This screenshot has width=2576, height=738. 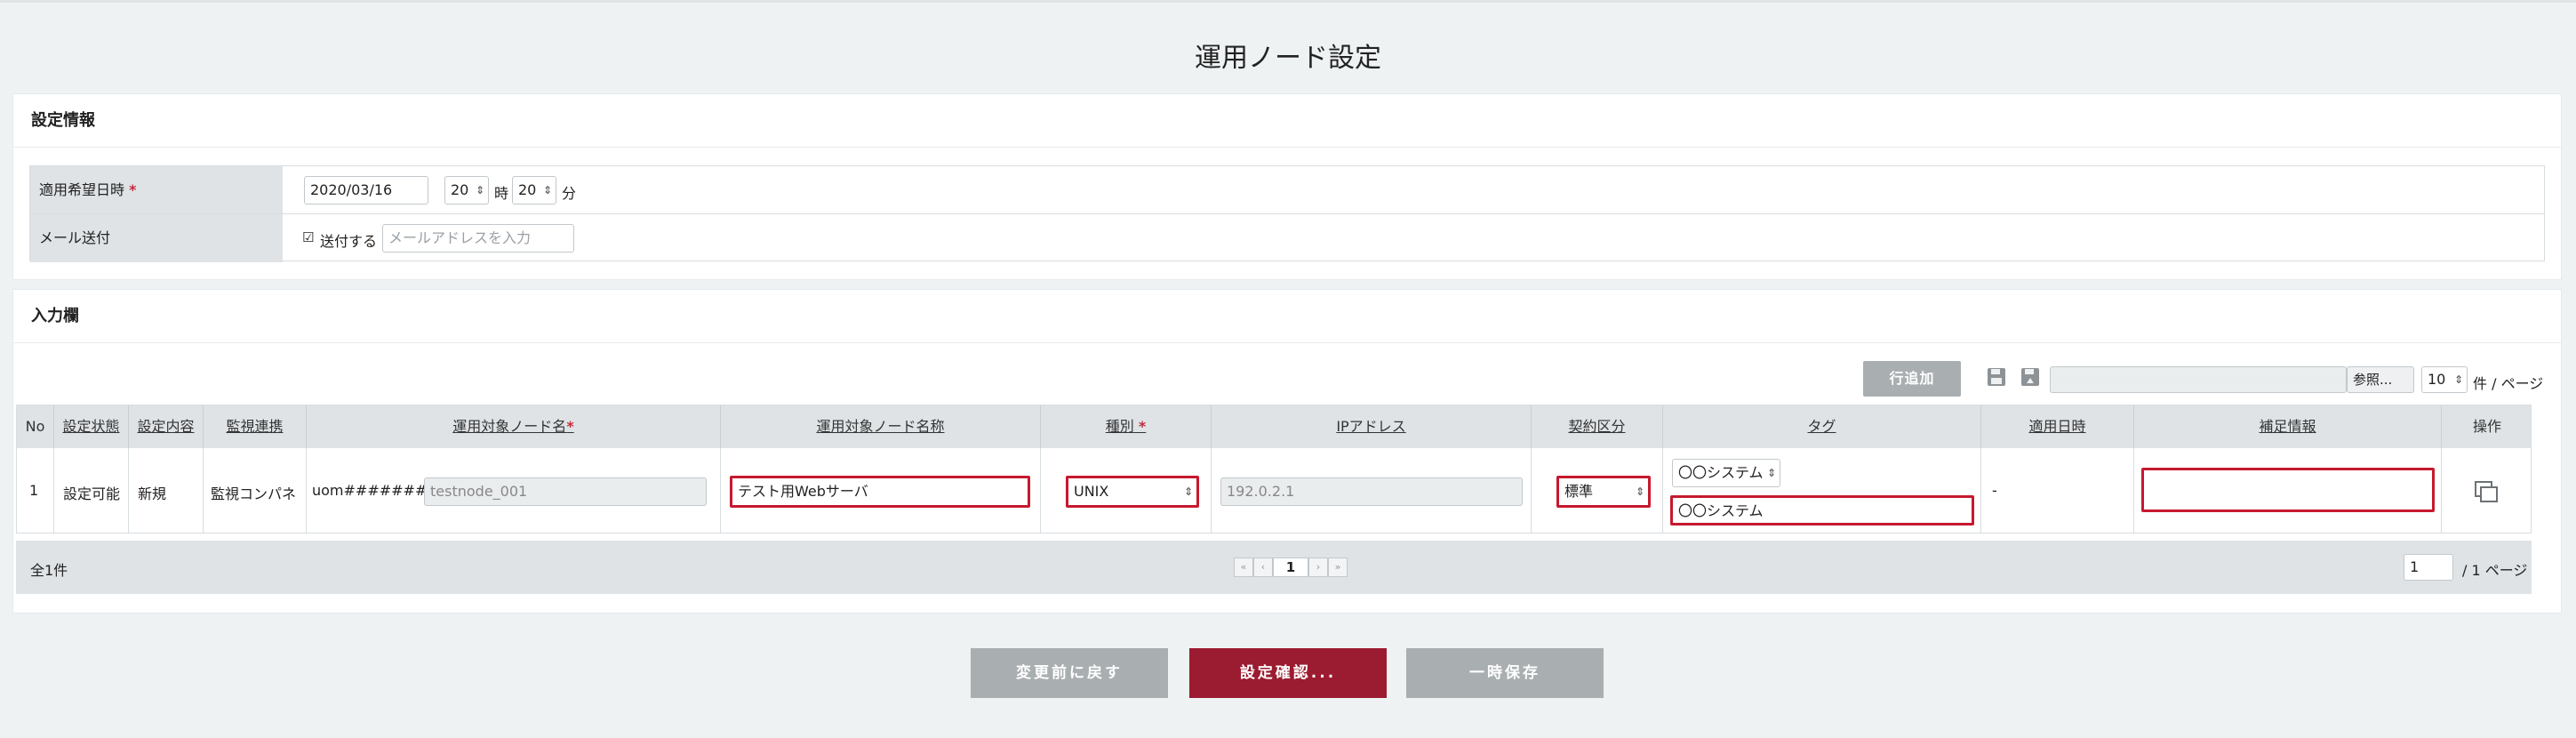 What do you see at coordinates (349, 242) in the screenshot?
I see `mail-check-label: 送付する` at bounding box center [349, 242].